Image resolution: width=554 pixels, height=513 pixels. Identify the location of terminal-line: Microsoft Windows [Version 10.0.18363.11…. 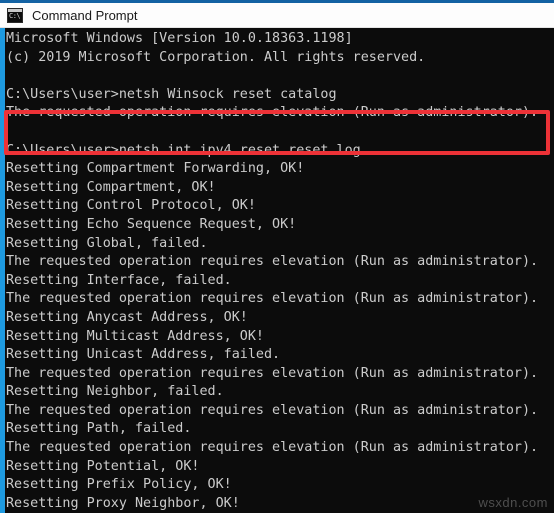
(179, 38).